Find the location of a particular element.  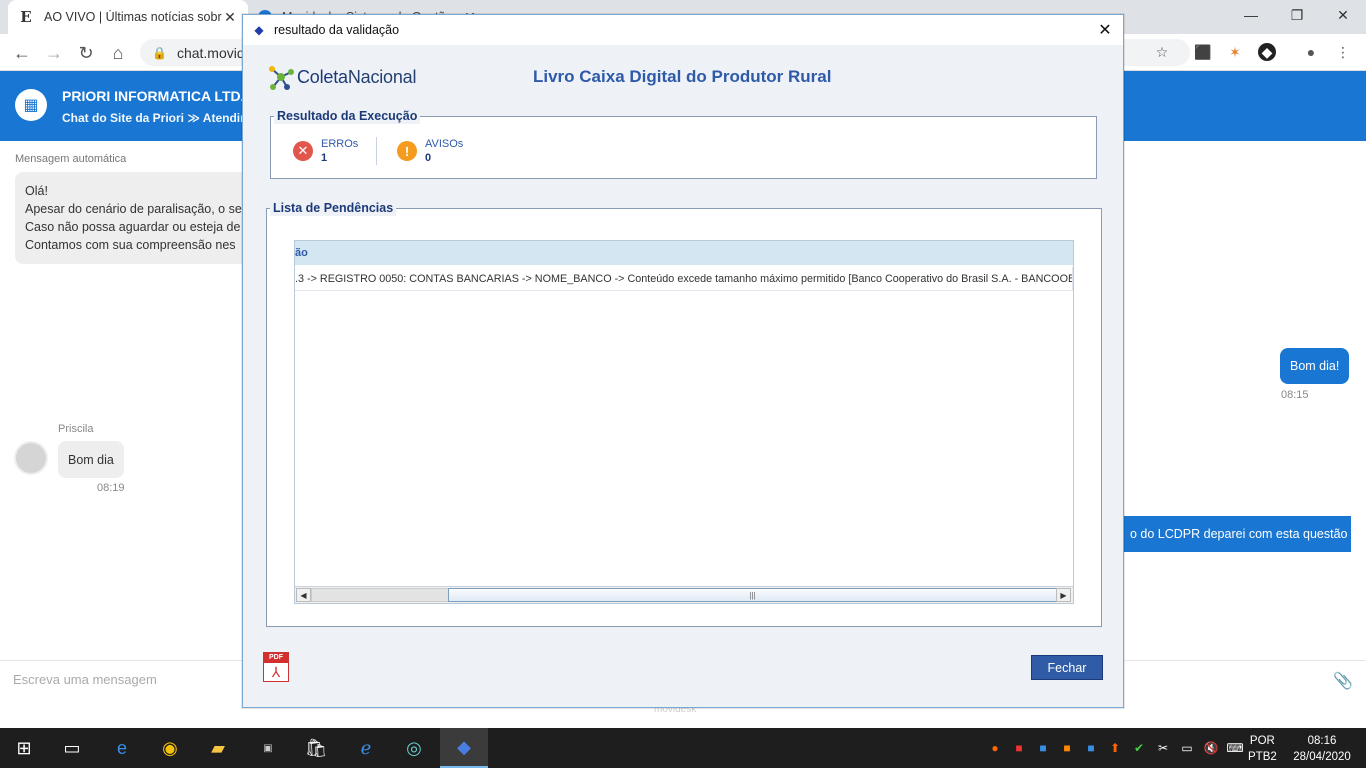

url-text: chat.movid is located at coordinates (210, 52).